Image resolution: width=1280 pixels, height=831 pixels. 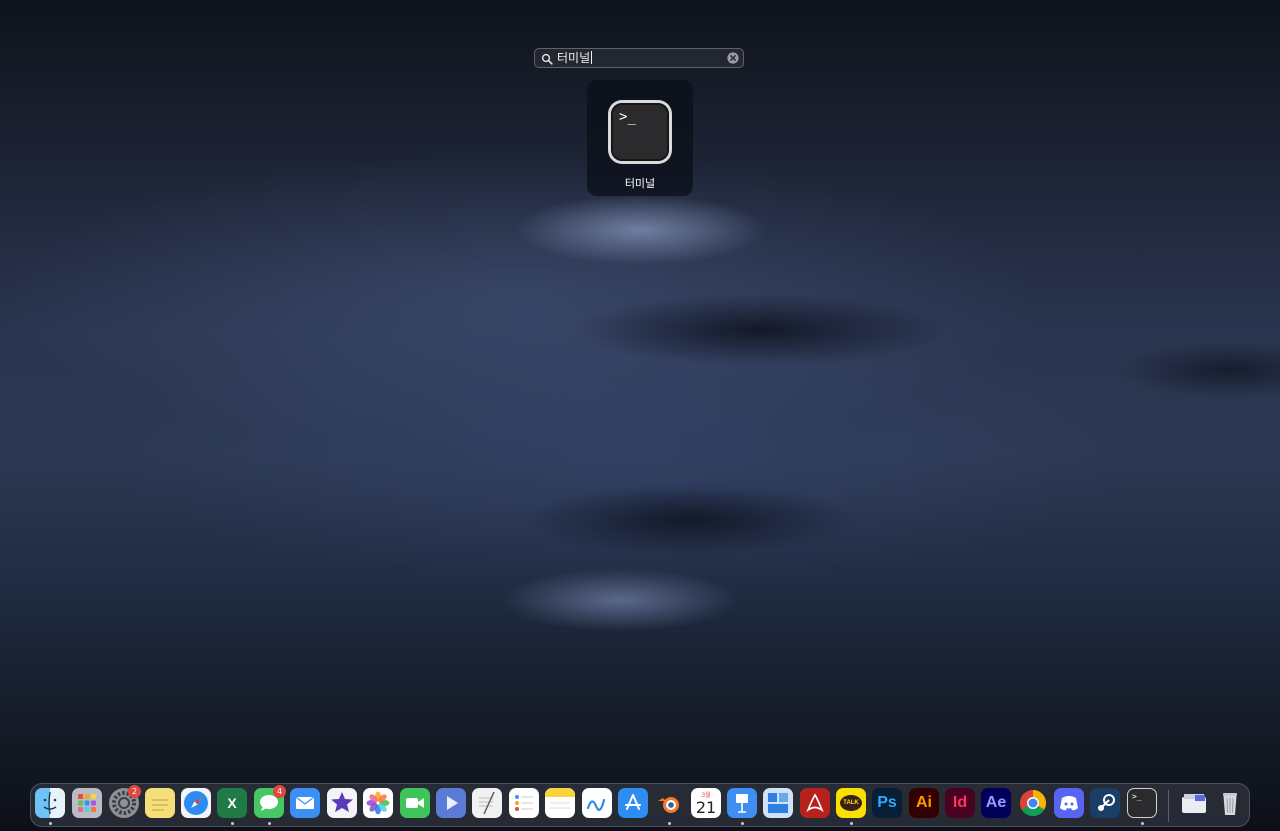 I want to click on settings-badge: 2, so click(x=134, y=791).